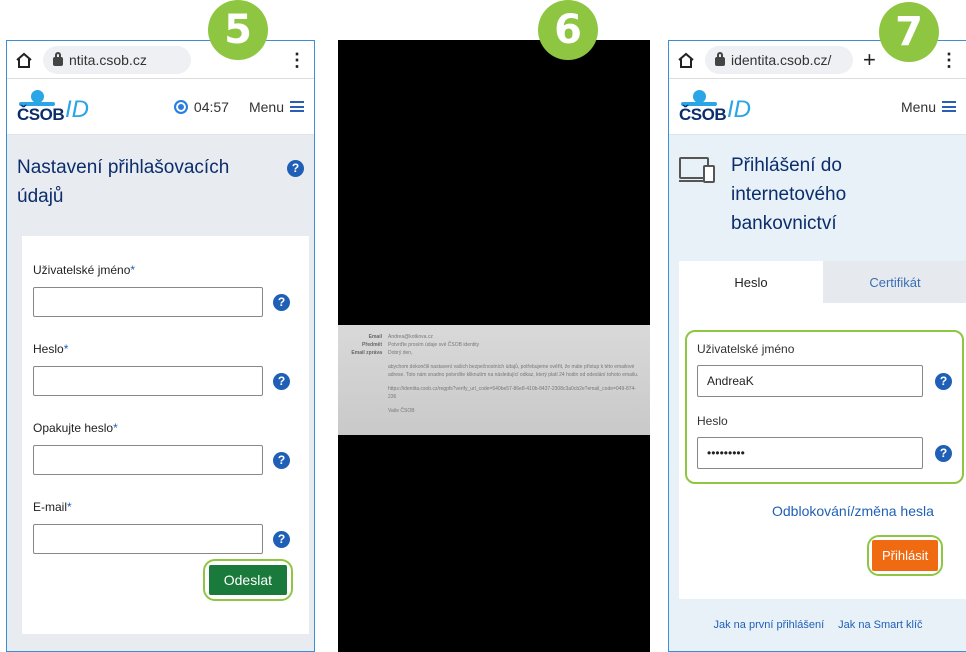  I want to click on url-text: ntita.csob.cz, so click(108, 59).